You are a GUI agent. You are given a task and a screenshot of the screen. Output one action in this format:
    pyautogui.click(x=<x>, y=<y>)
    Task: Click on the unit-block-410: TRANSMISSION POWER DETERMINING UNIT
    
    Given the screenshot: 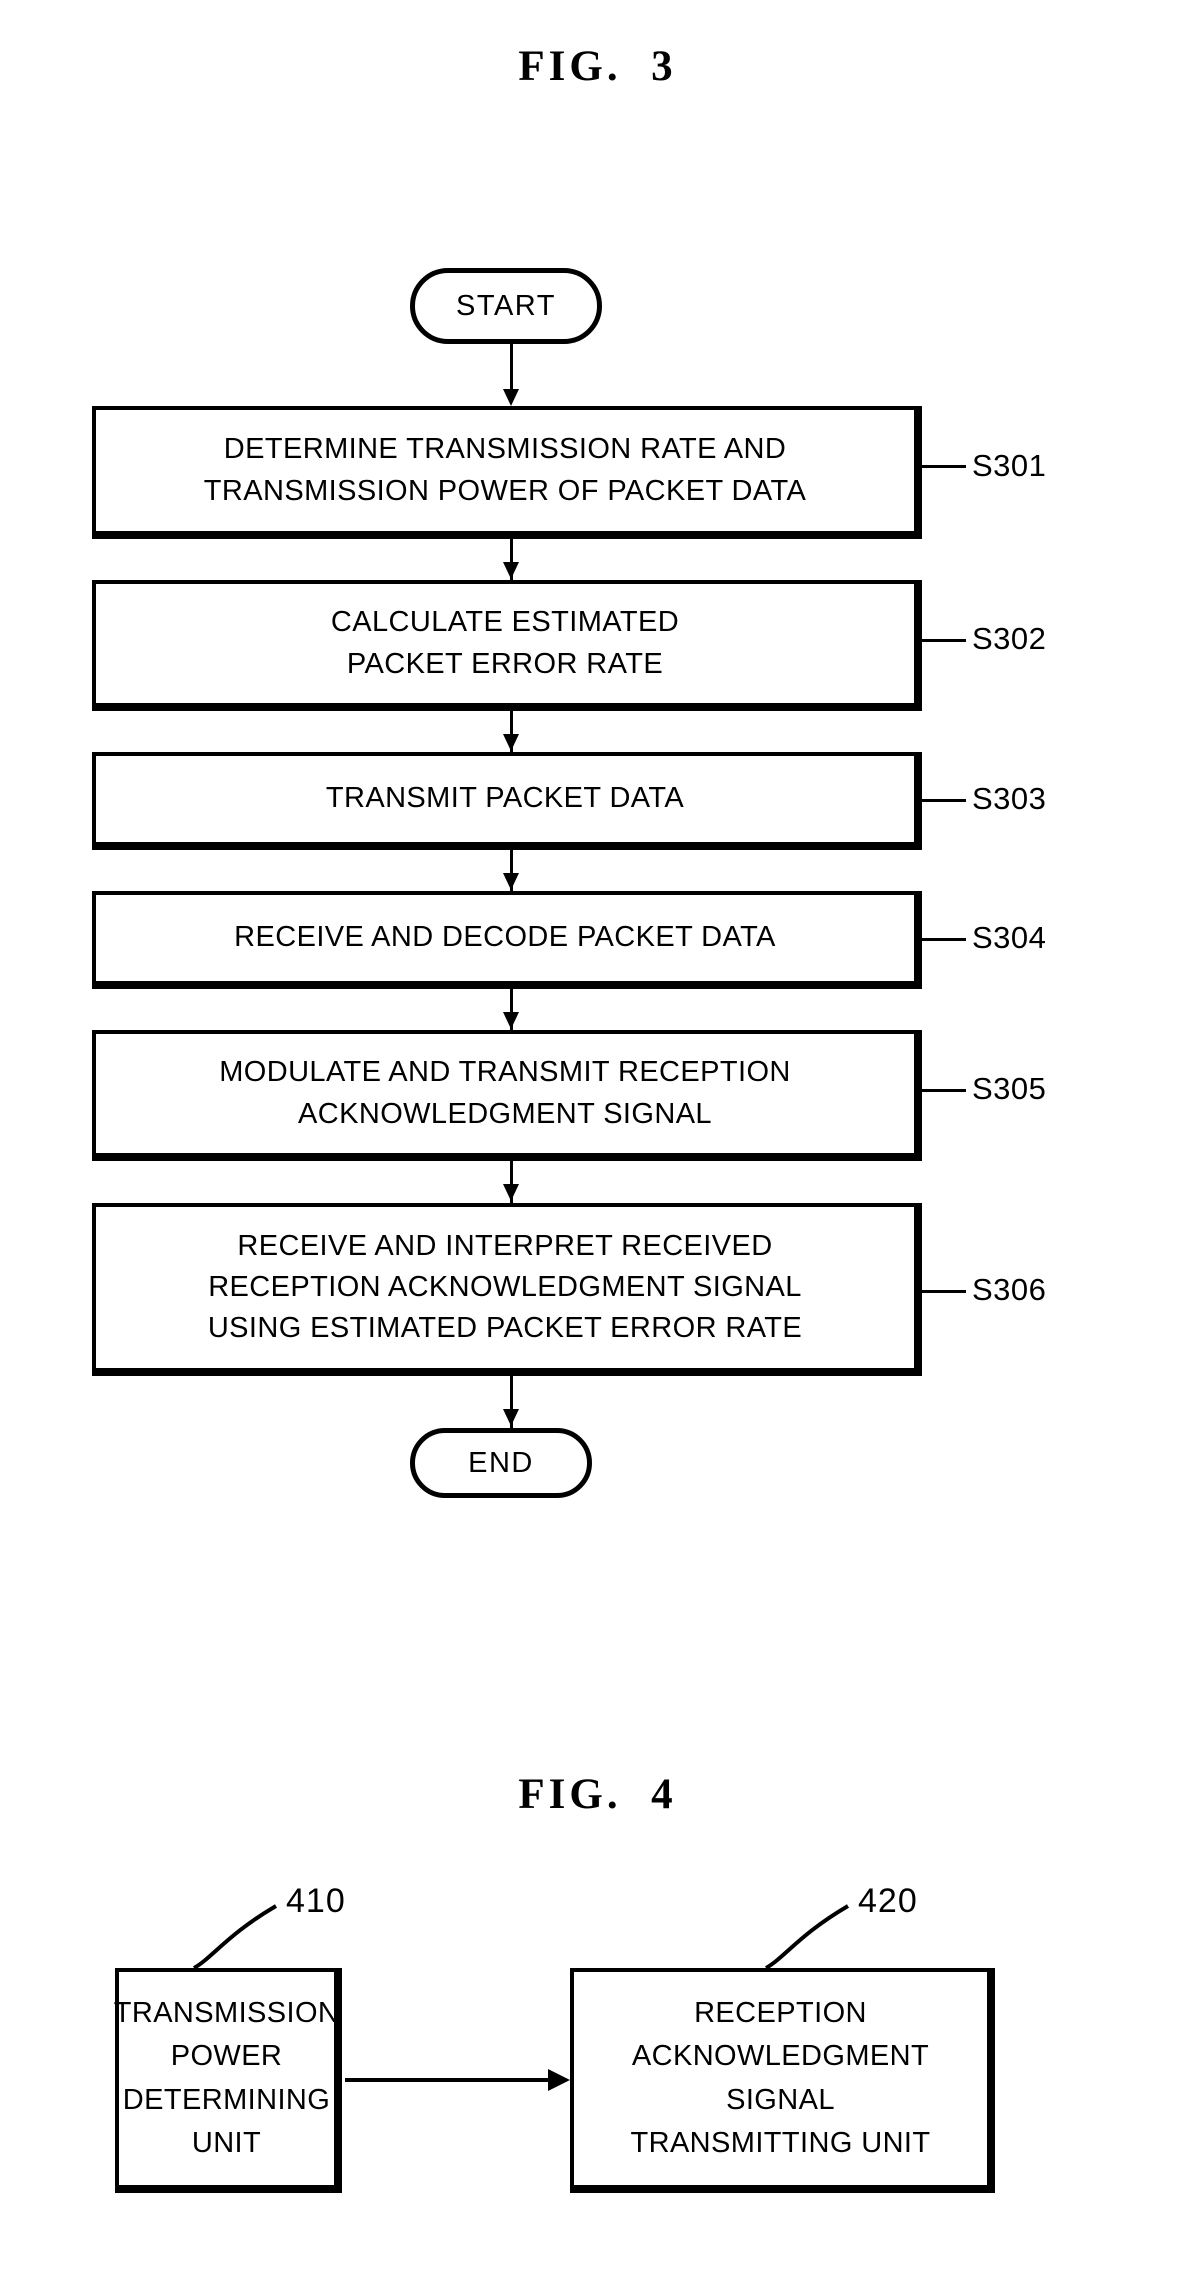 What is the action you would take?
    pyautogui.click(x=227, y=2080)
    